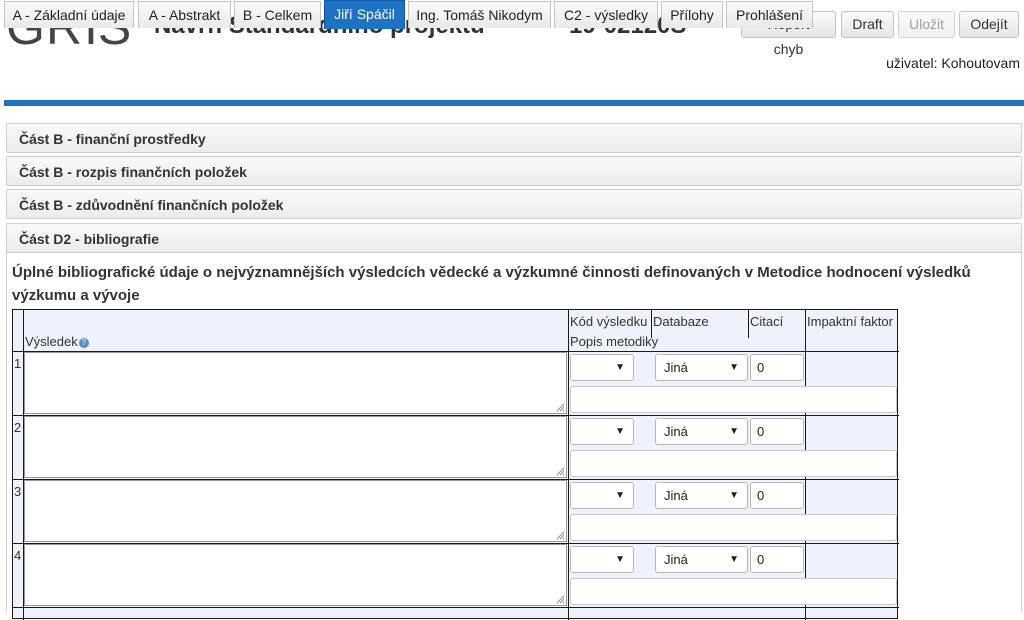  I want to click on accordion-rozpis-polozek: Část B - rozpis finančních položek, so click(514, 171).